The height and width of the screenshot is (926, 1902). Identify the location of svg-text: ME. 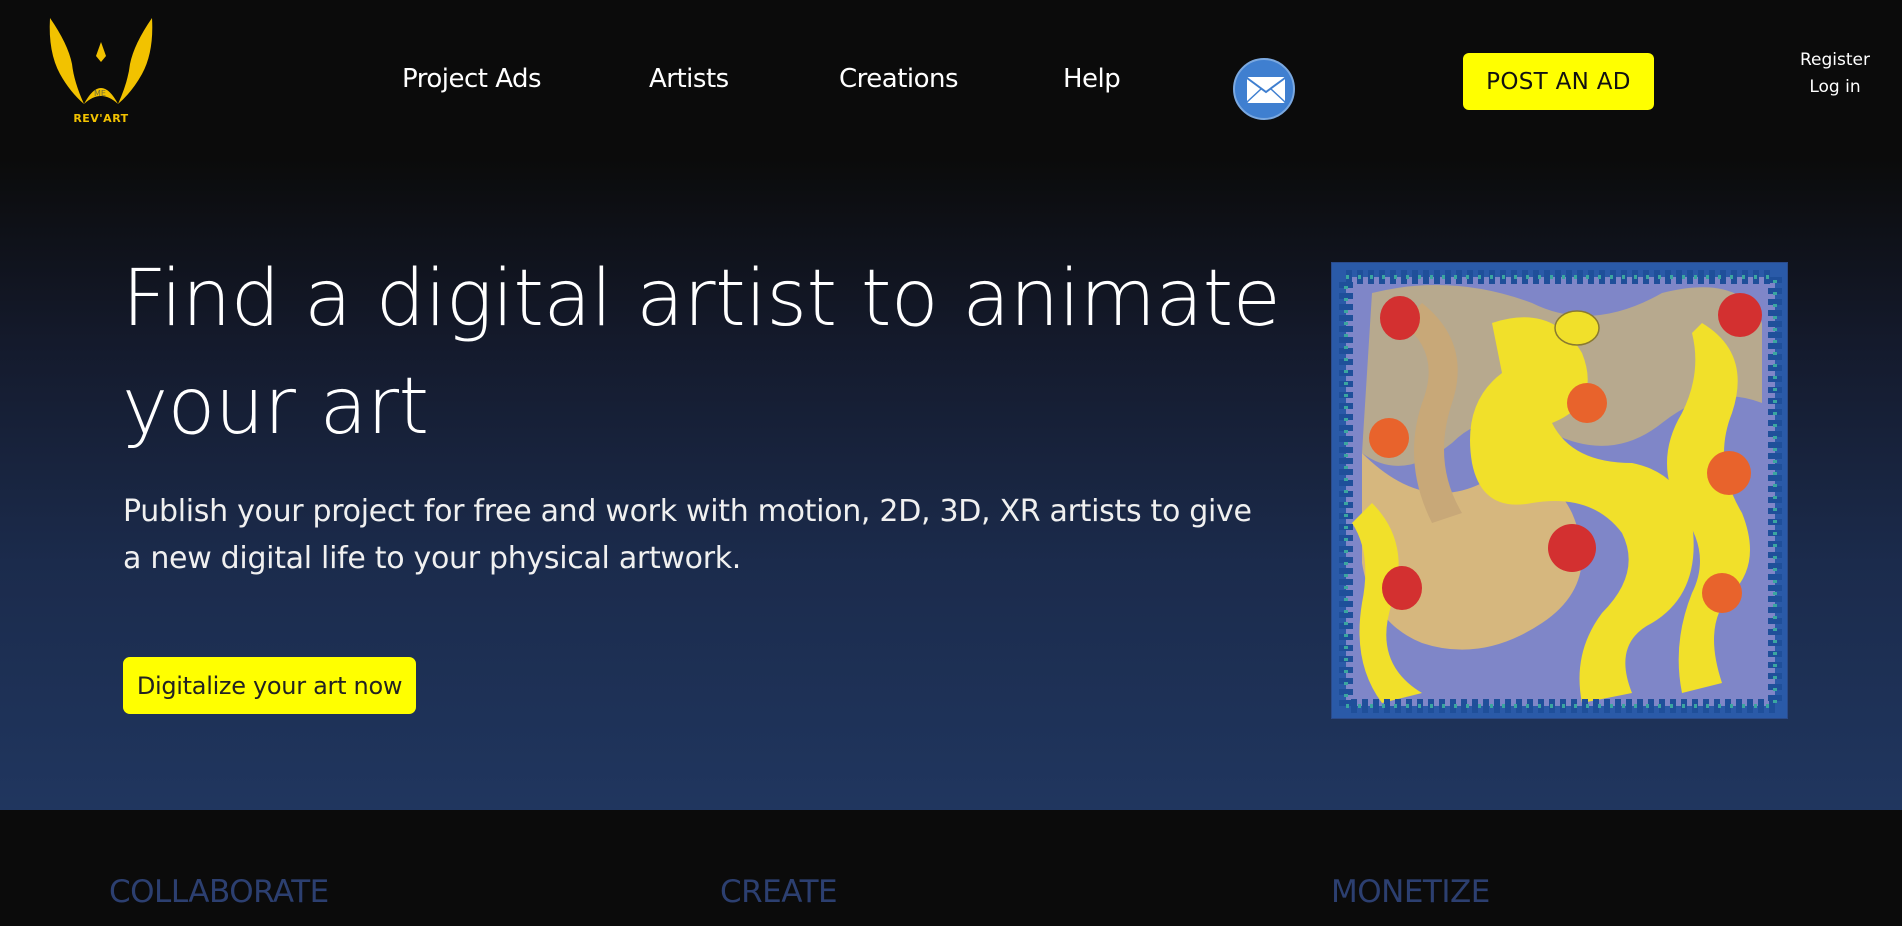
(100, 93).